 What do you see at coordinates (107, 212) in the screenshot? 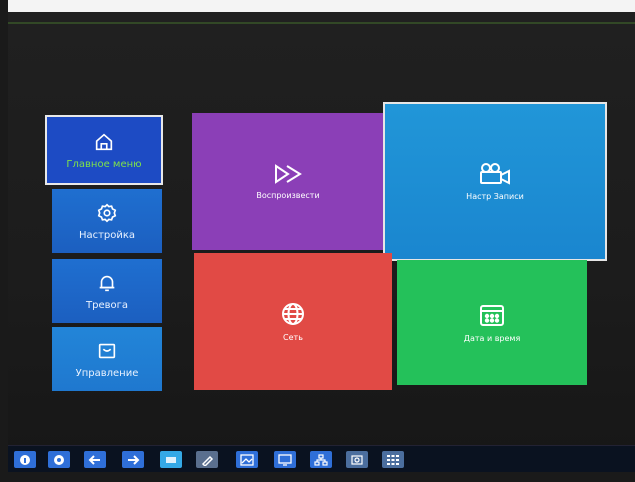
I see `gear-icon` at bounding box center [107, 212].